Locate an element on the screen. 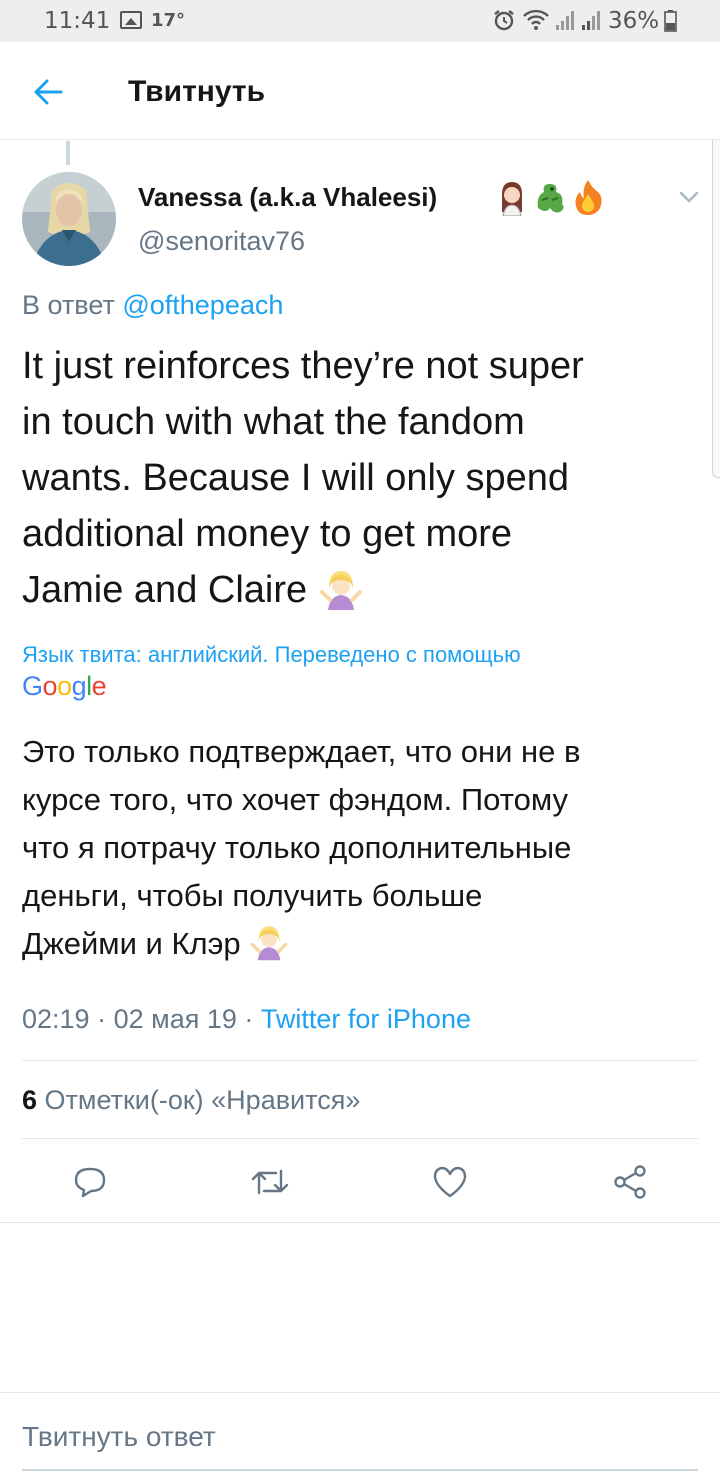 Image resolution: width=720 pixels, height=1480 pixels. tweet-source-link: Twitter for iPhone is located at coordinates (366, 1019).